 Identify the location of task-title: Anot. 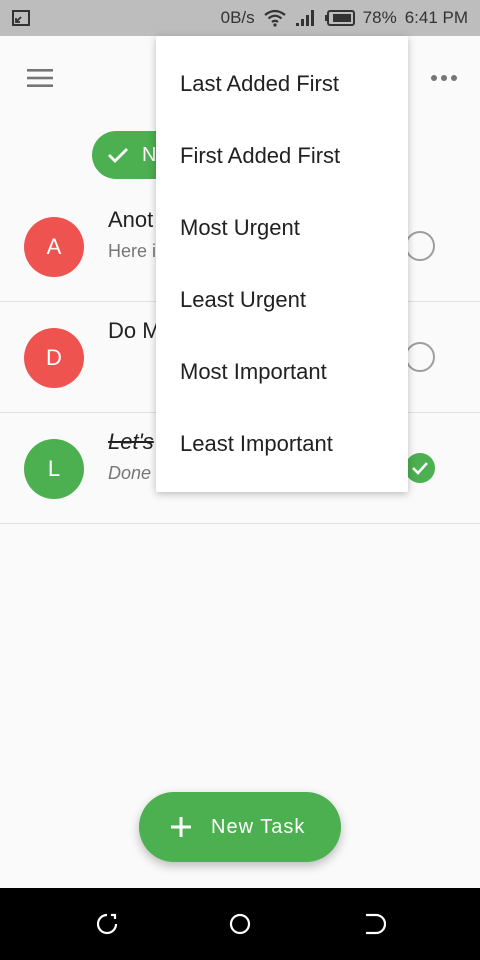
(131, 219).